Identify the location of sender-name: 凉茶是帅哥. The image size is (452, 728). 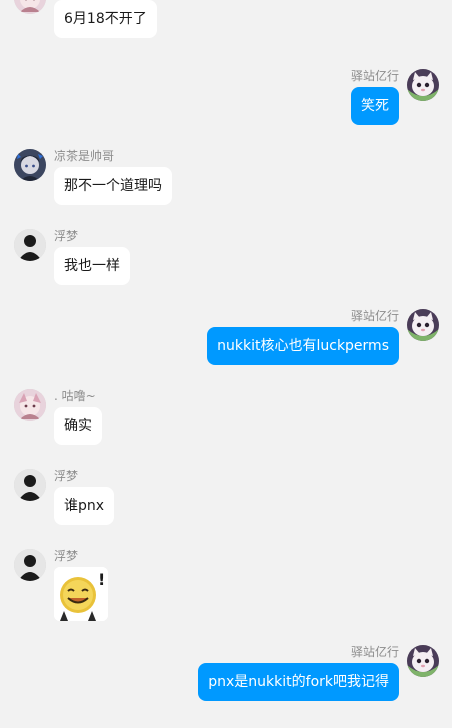
(84, 156).